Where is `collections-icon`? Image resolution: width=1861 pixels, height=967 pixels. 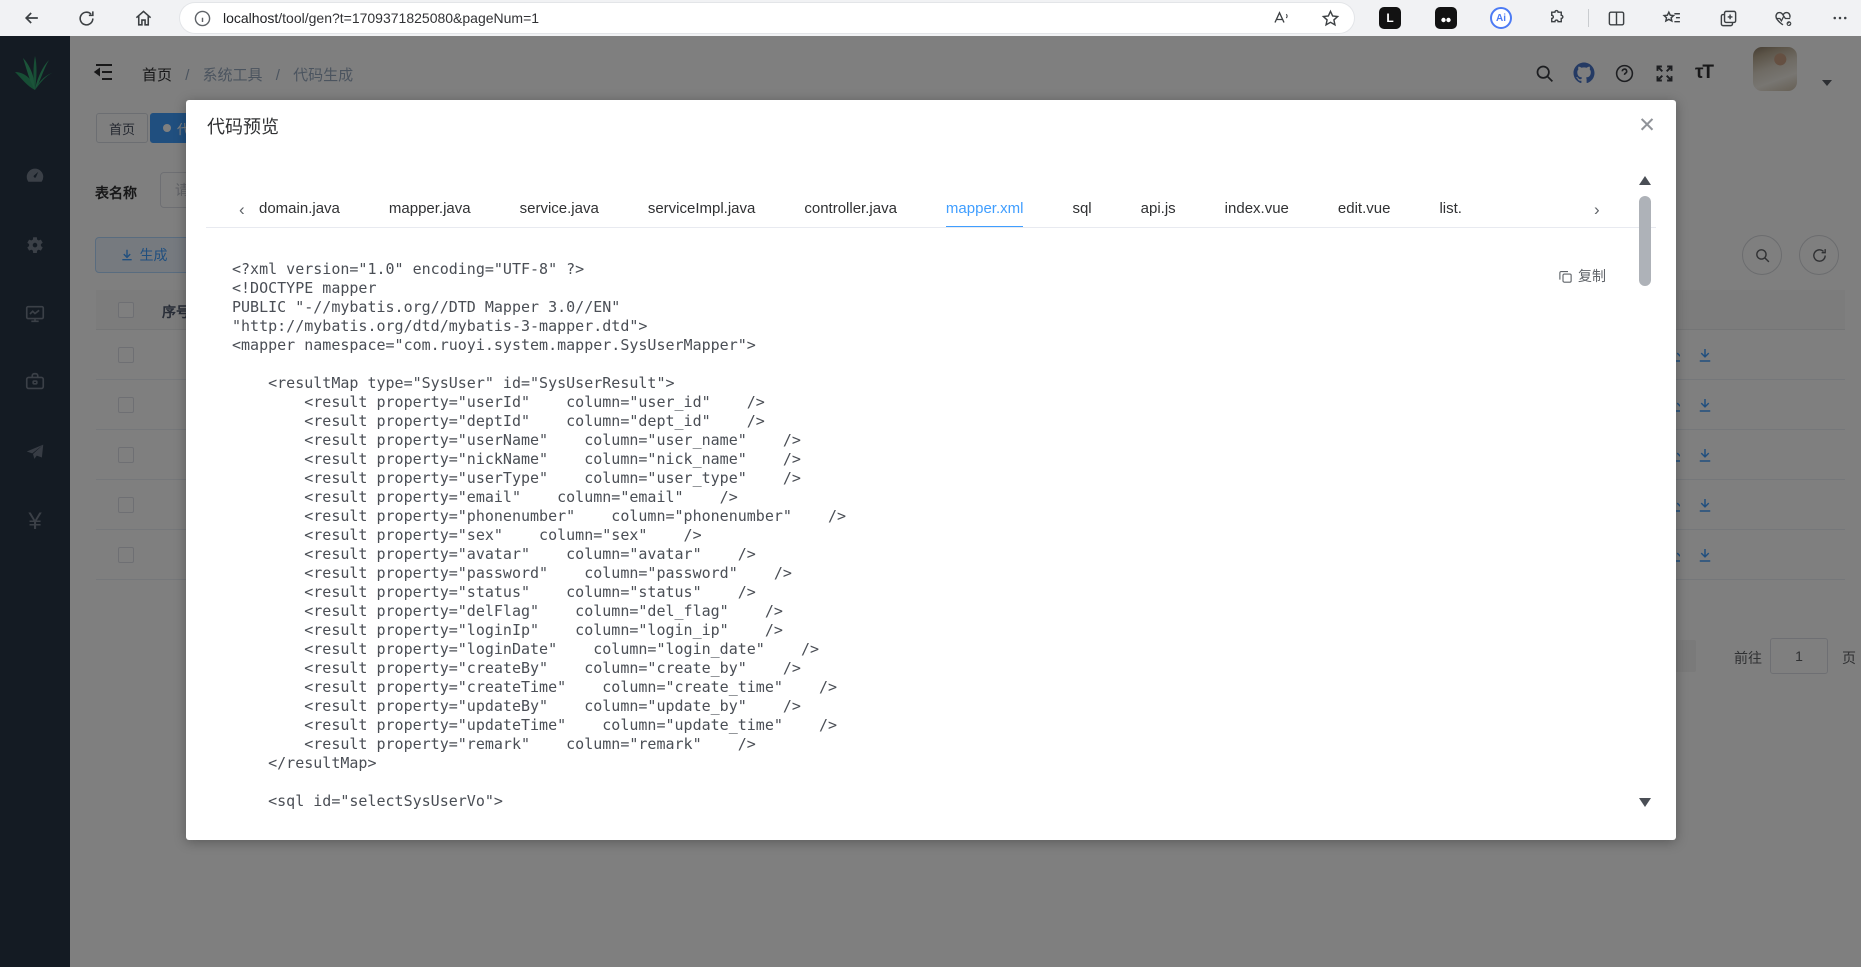 collections-icon is located at coordinates (1672, 18).